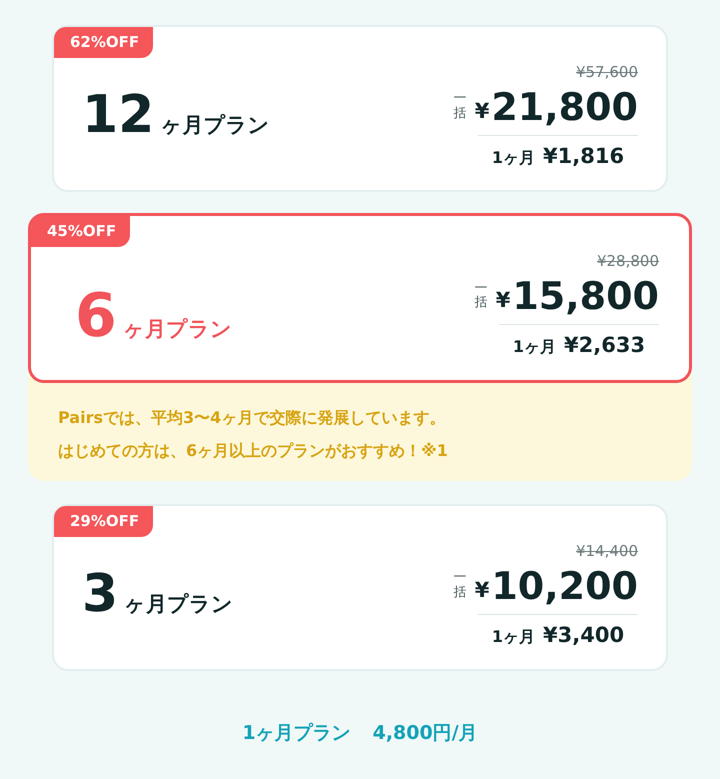  I want to click on plan-months: 3, so click(100, 594).